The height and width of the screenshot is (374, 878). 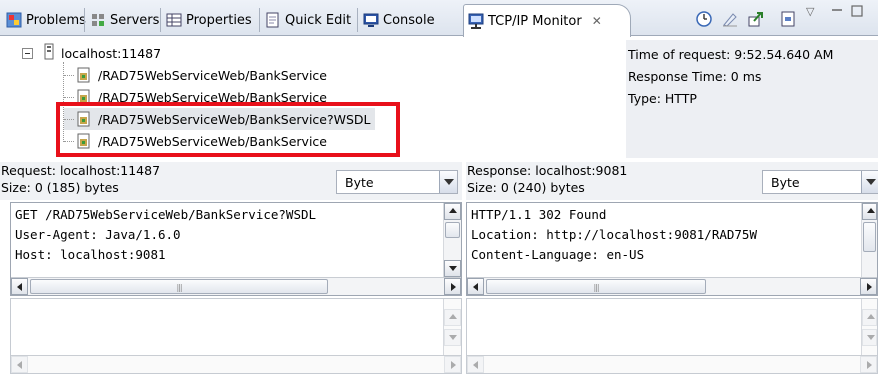 What do you see at coordinates (672, 336) in the screenshot?
I see `response-body-pane` at bounding box center [672, 336].